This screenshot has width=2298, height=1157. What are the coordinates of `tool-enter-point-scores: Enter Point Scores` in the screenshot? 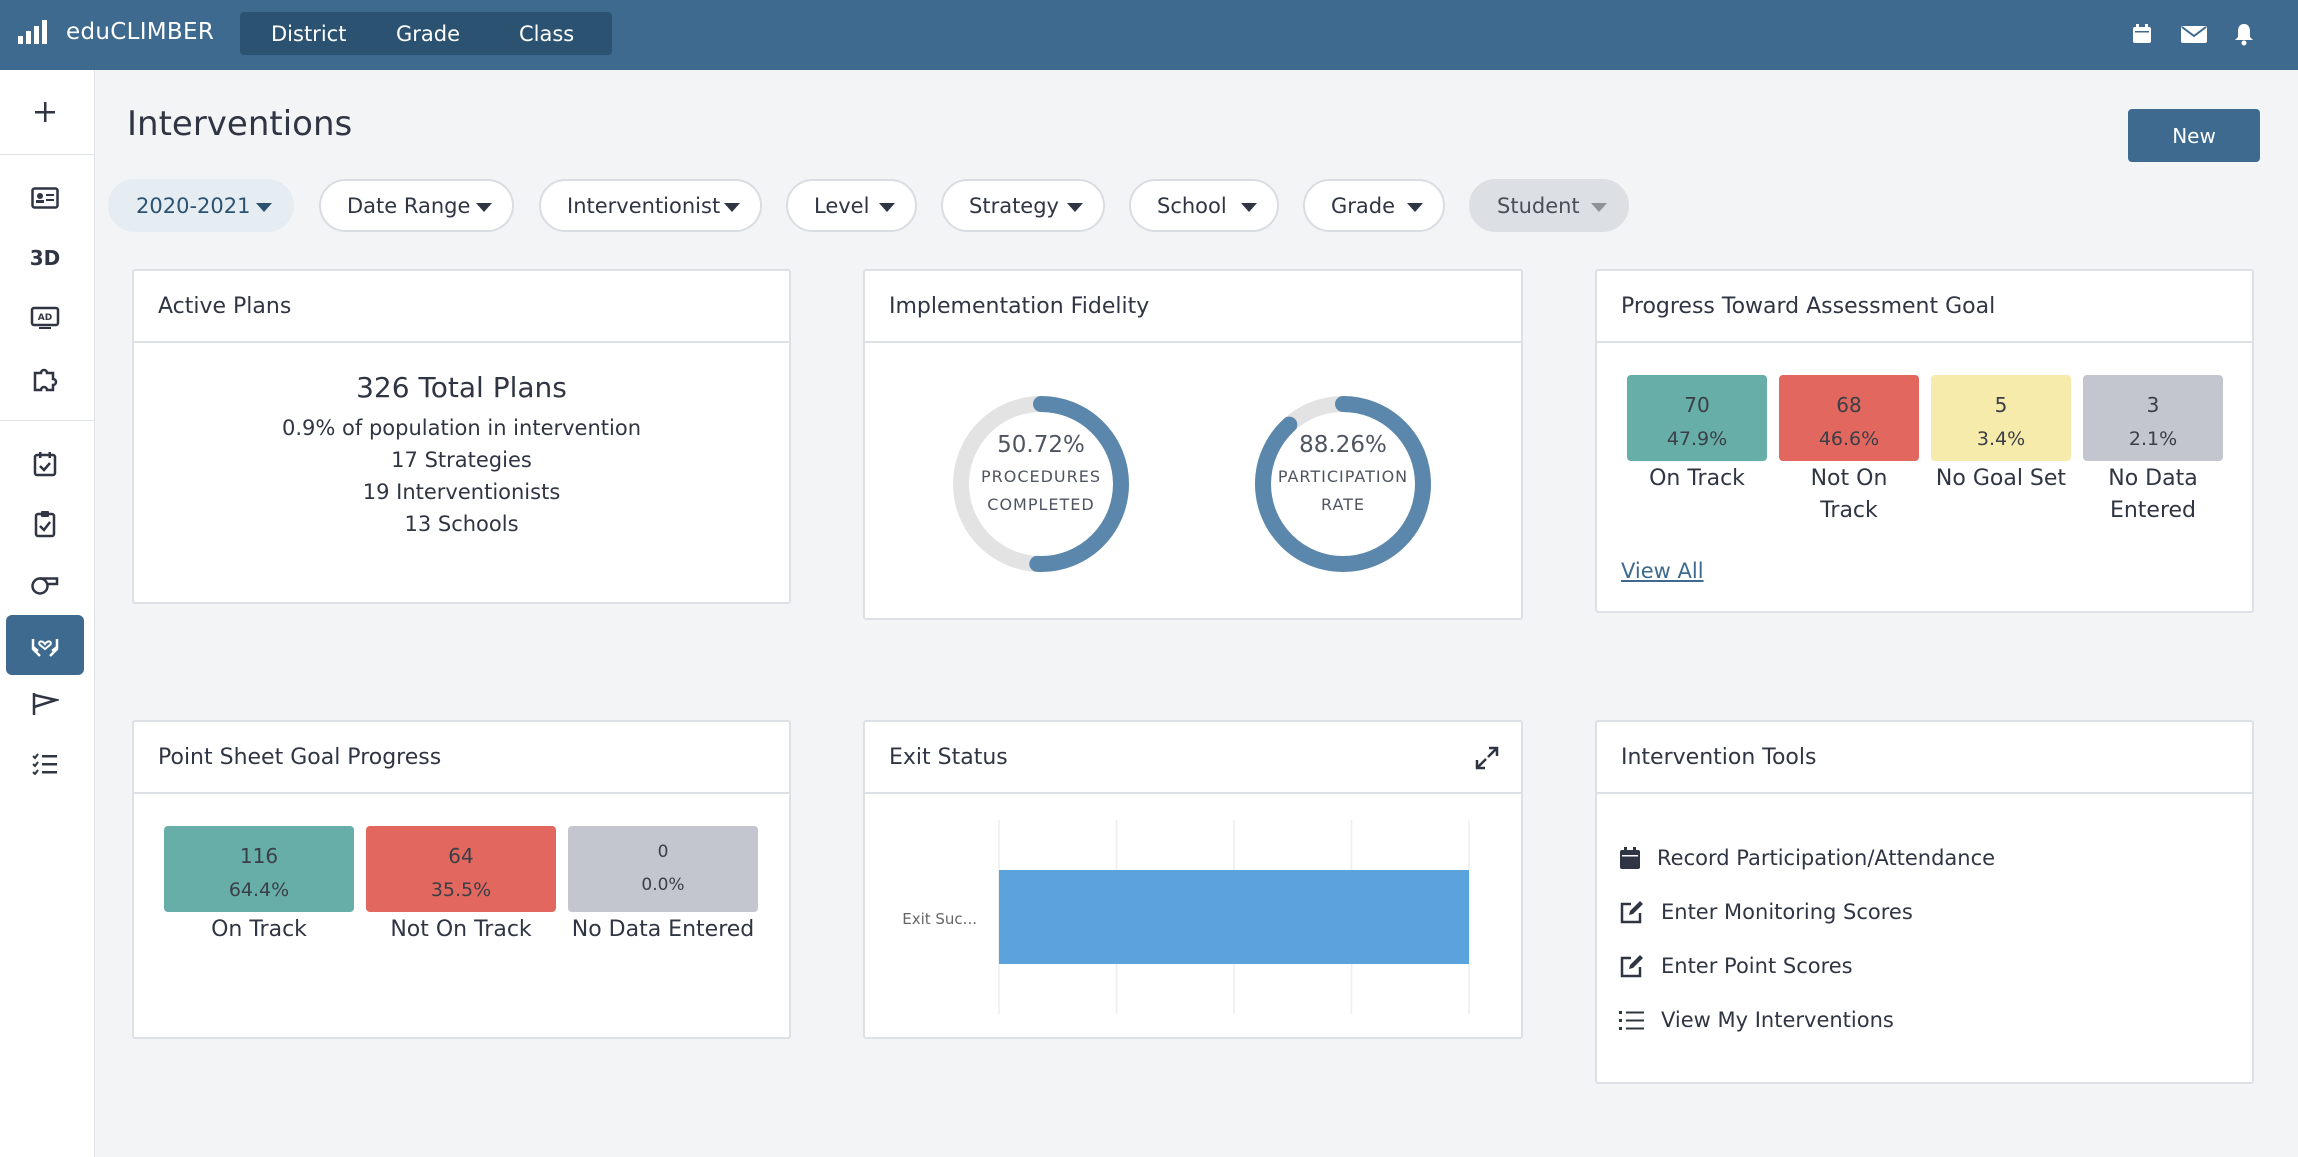 It's located at (1736, 966).